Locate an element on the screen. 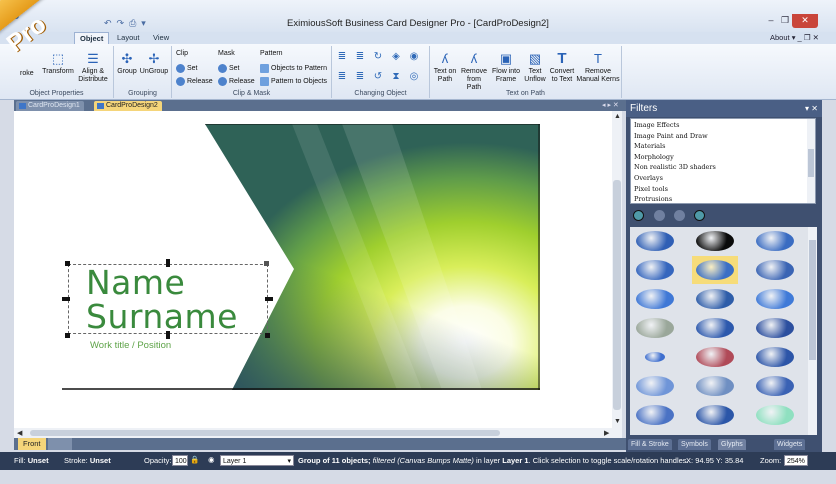  panel-controls-icon: ▾ ✕ is located at coordinates (811, 108).